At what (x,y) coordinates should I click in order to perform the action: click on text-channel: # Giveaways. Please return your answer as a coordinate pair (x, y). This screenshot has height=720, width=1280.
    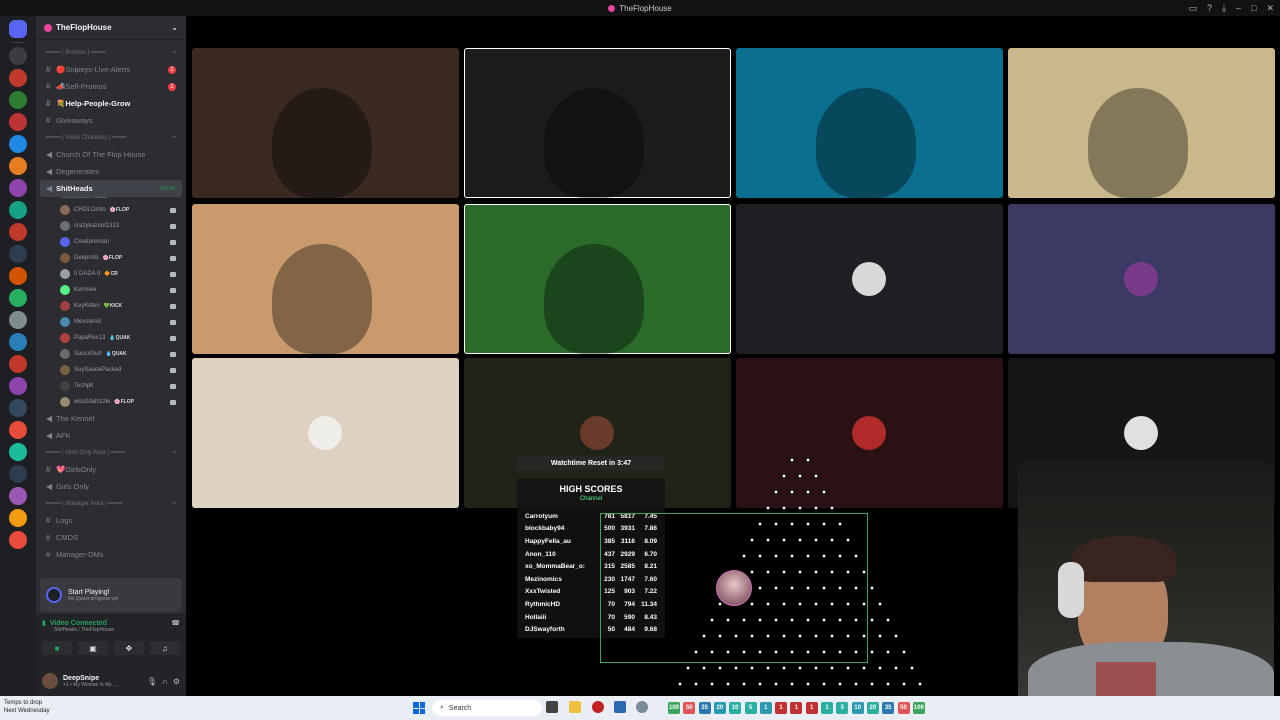
    Looking at the image, I should click on (111, 120).